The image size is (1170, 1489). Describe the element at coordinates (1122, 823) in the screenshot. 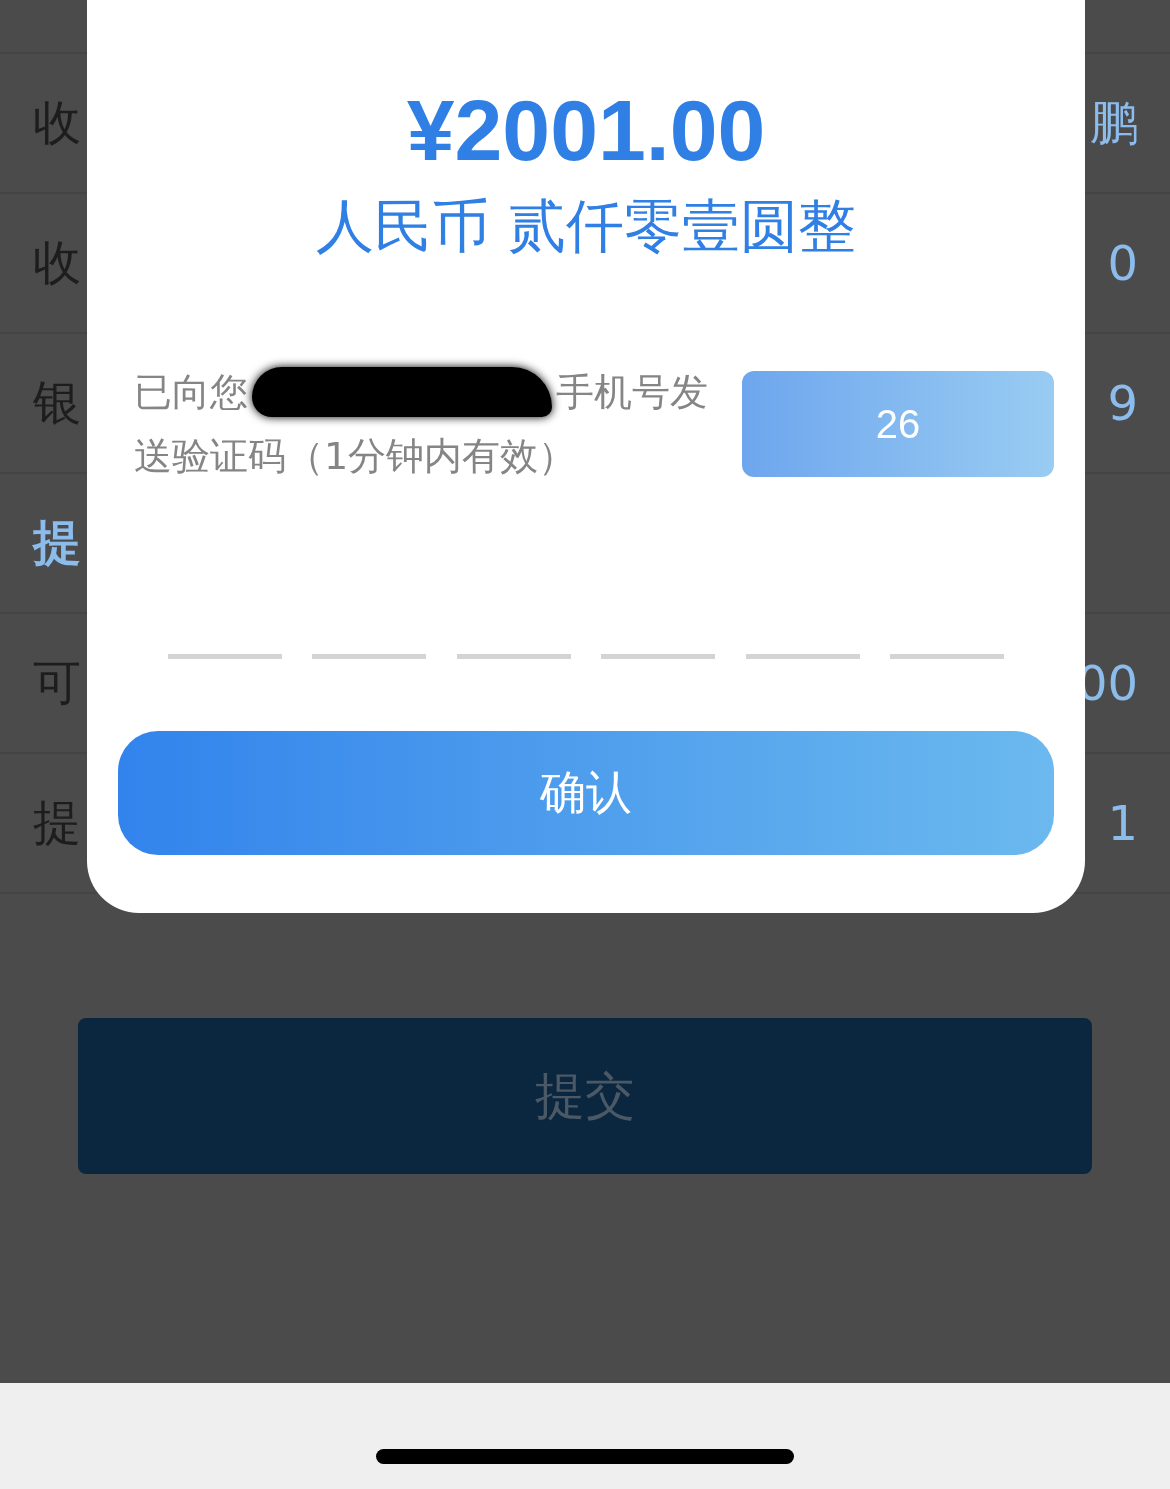

I see `field-value: 1` at that location.